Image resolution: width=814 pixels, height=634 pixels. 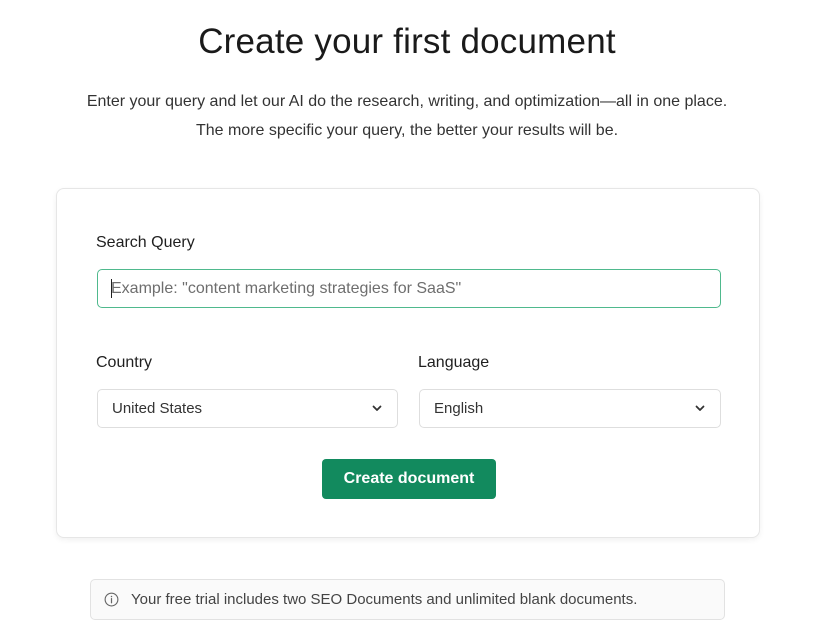 I want to click on search-query-input, so click(x=409, y=288).